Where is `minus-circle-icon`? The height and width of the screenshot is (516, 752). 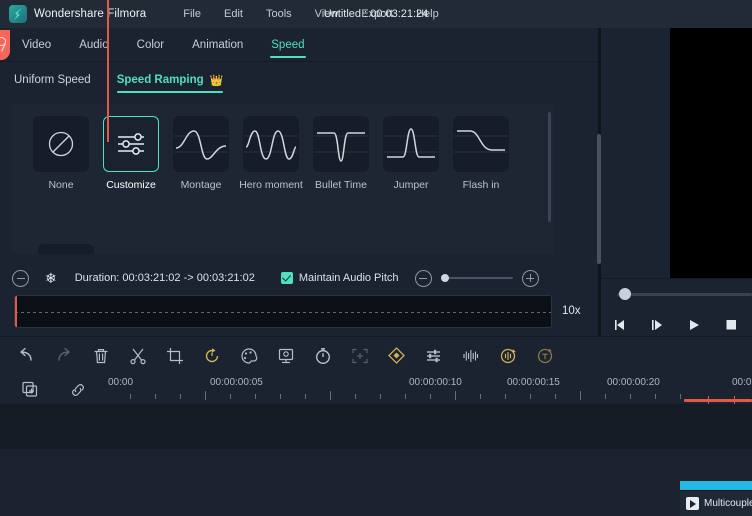
minus-circle-icon is located at coordinates (20, 278).